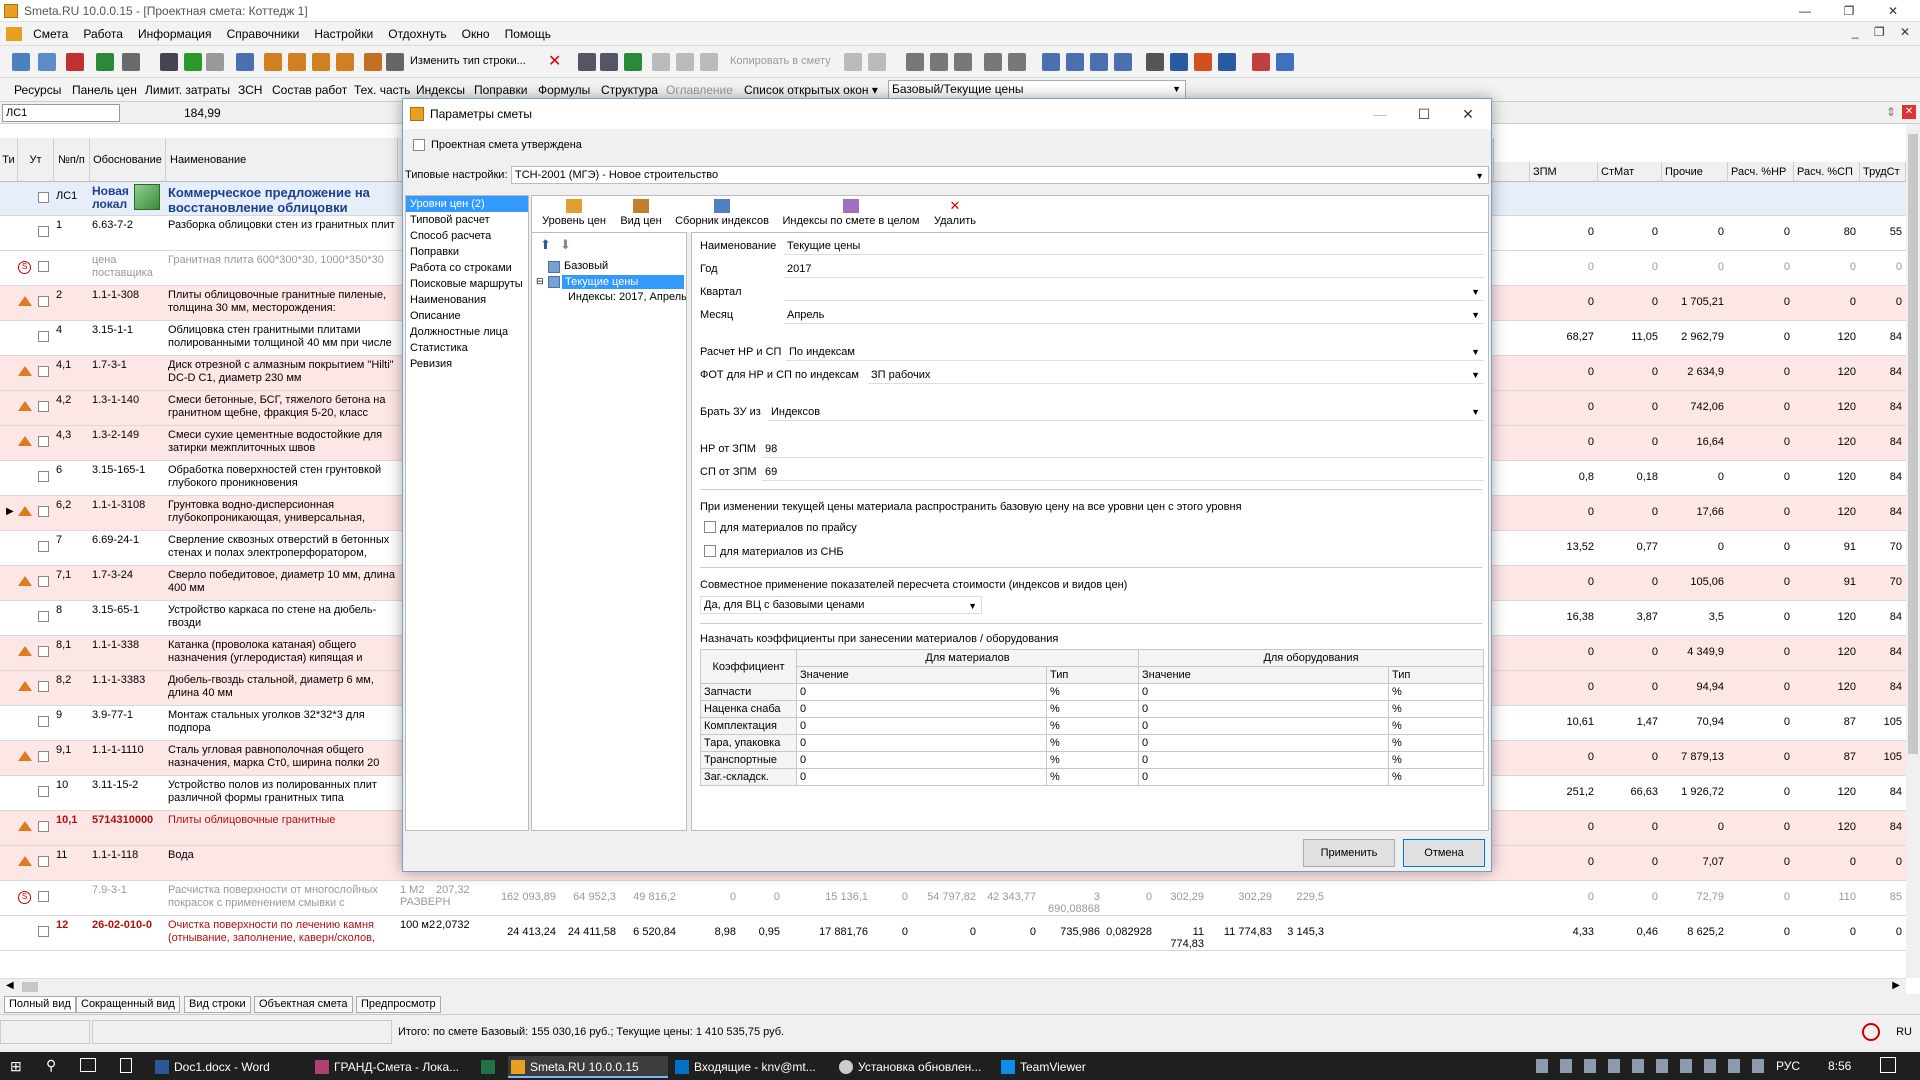  Describe the element at coordinates (1092, 692) in the screenshot. I see `coef-row: Запчасти 0% 0%` at that location.